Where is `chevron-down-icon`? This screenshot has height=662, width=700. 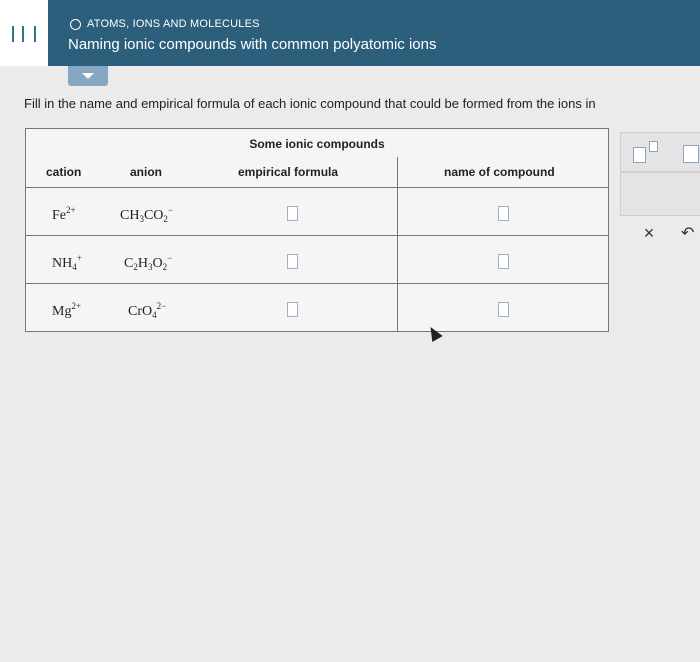
chevron-down-icon is located at coordinates (88, 76).